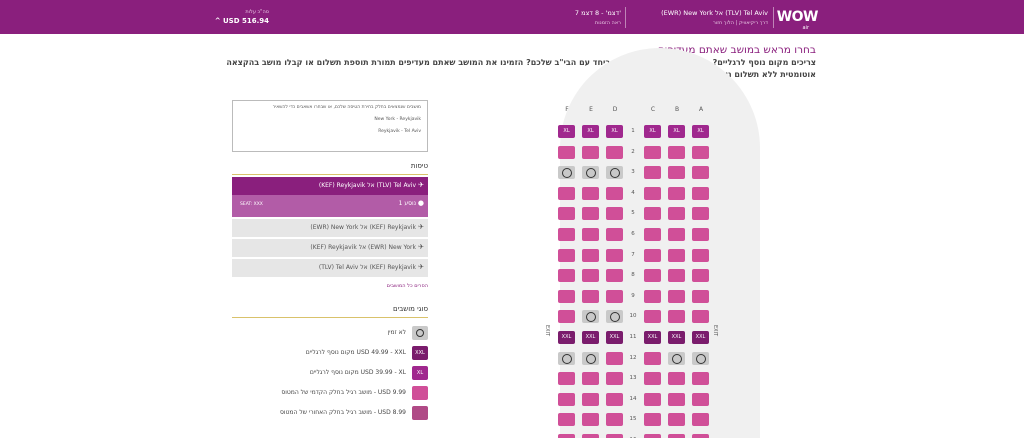  What do you see at coordinates (652, 379) in the screenshot?
I see `seat-13c` at bounding box center [652, 379].